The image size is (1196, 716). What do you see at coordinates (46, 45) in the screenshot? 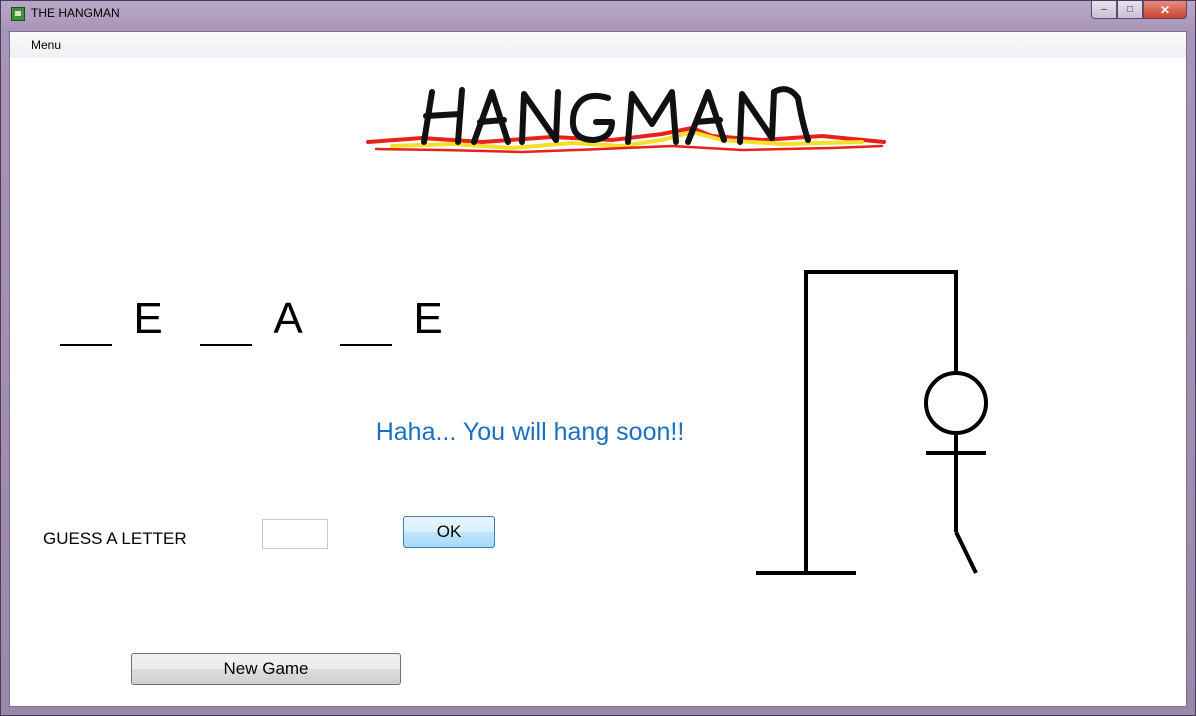
I see `menu-item-menu: Menu` at bounding box center [46, 45].